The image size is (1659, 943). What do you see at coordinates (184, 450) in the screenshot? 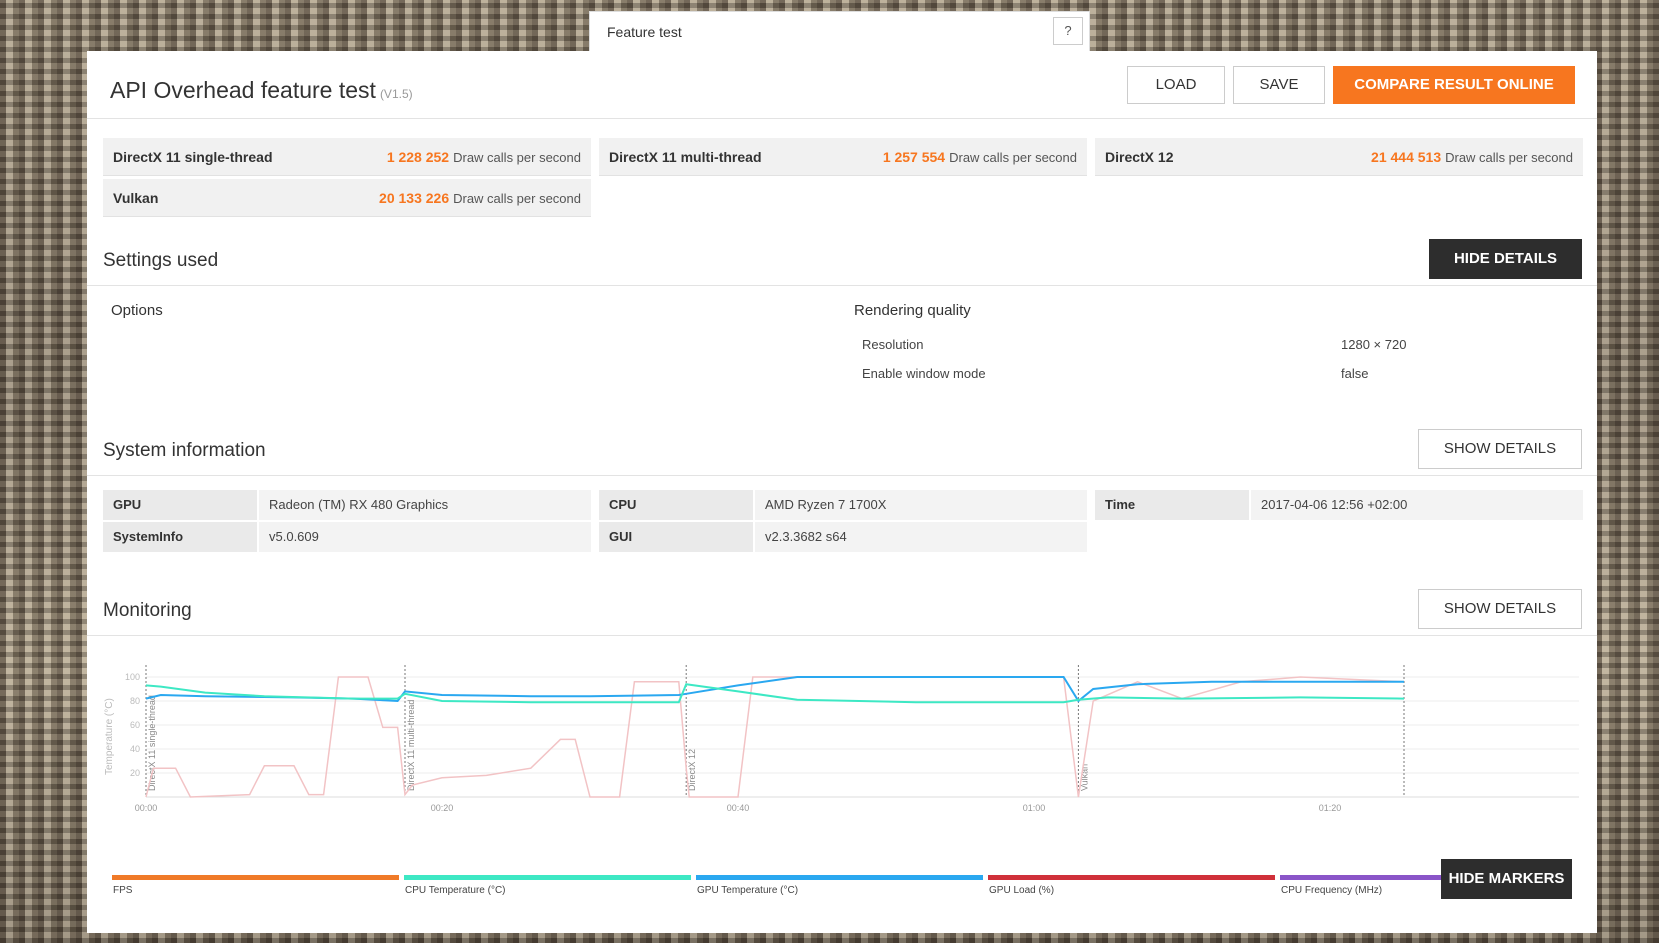
I see `system-info-title: System information` at bounding box center [184, 450].